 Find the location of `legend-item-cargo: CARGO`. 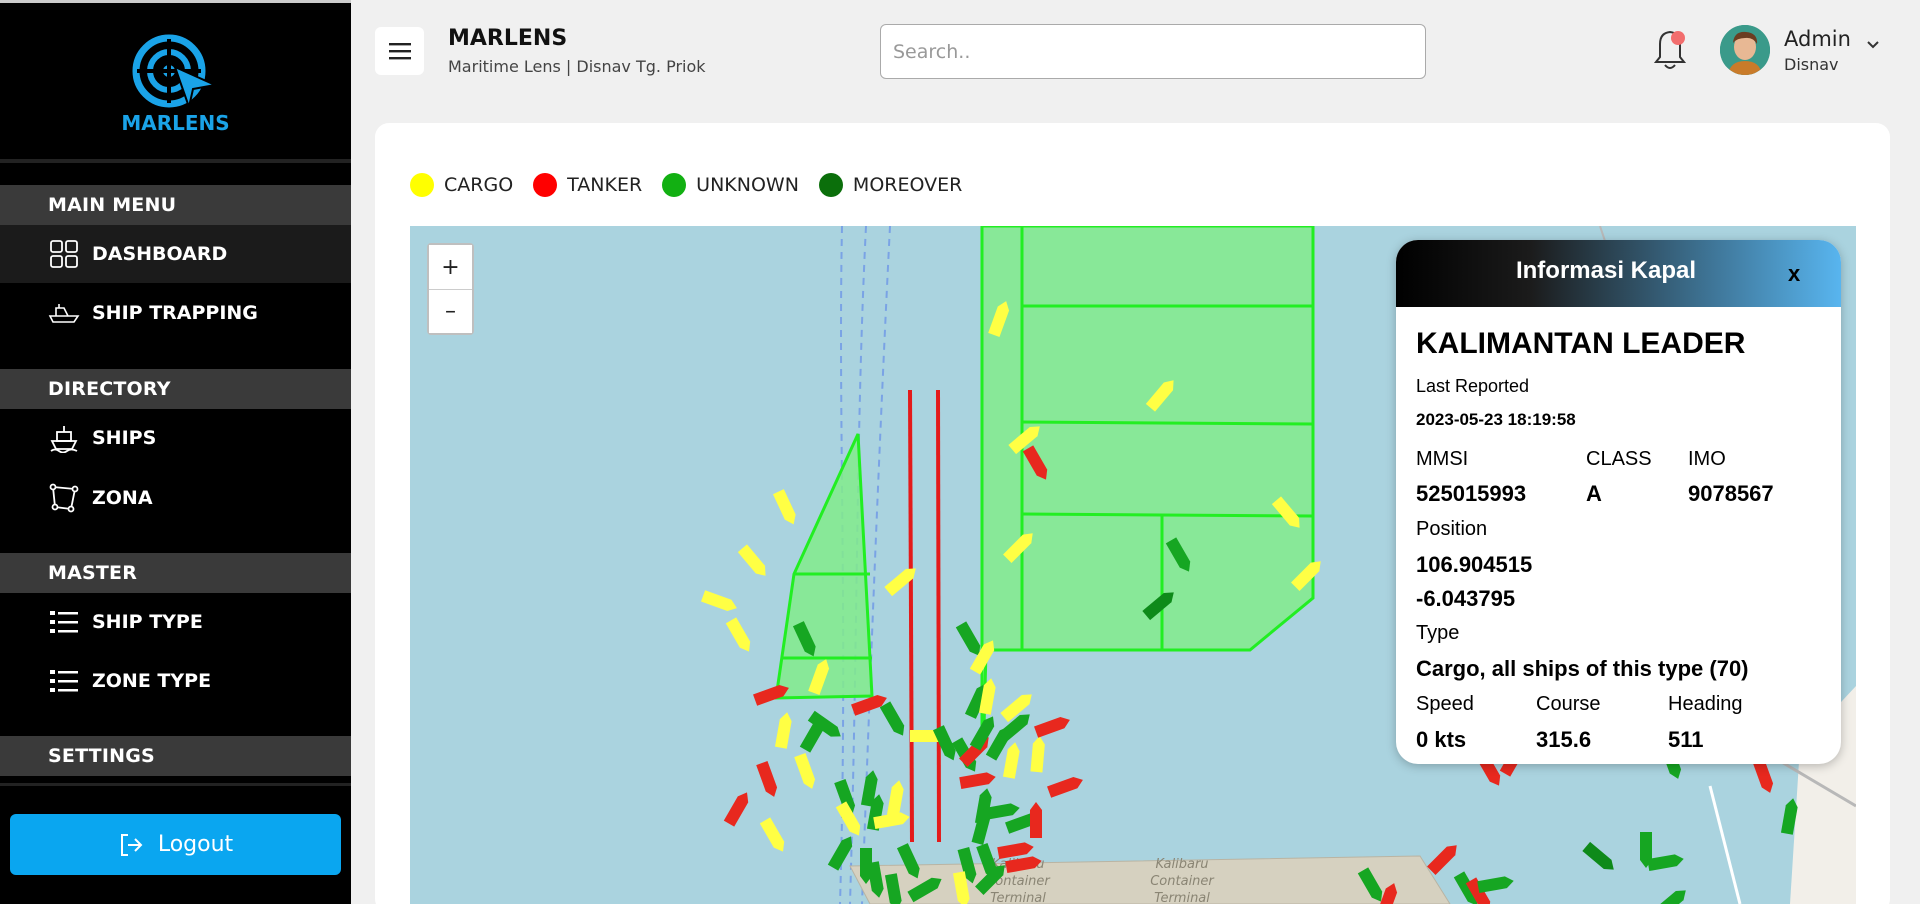

legend-item-cargo: CARGO is located at coordinates (461, 185).